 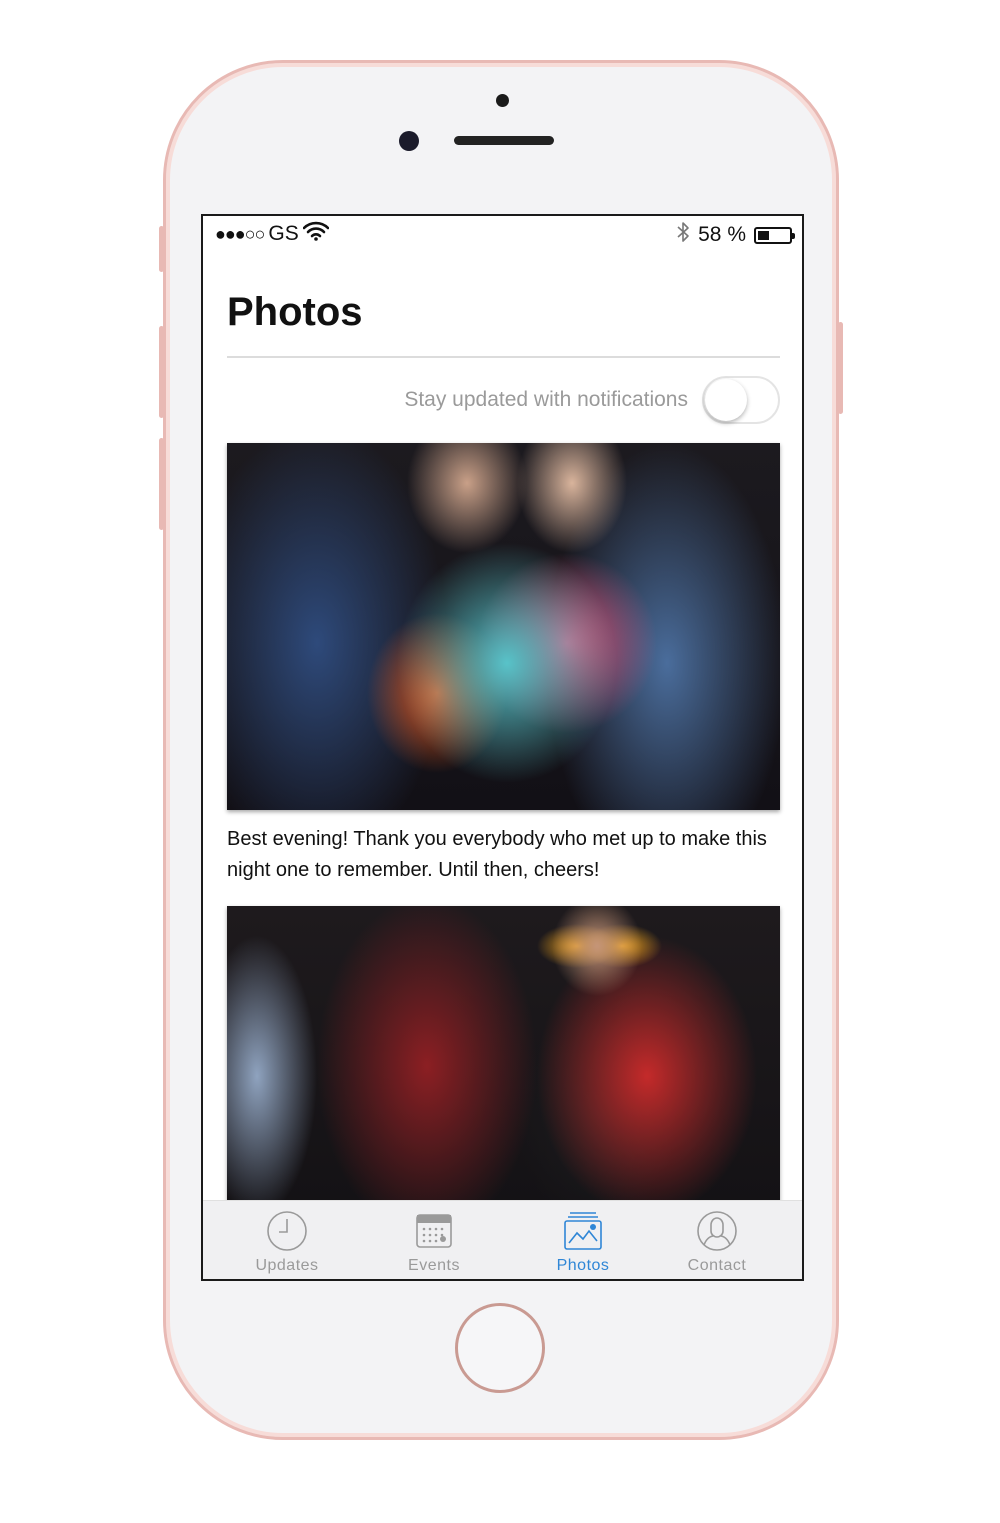 What do you see at coordinates (503, 357) in the screenshot?
I see `title-divider` at bounding box center [503, 357].